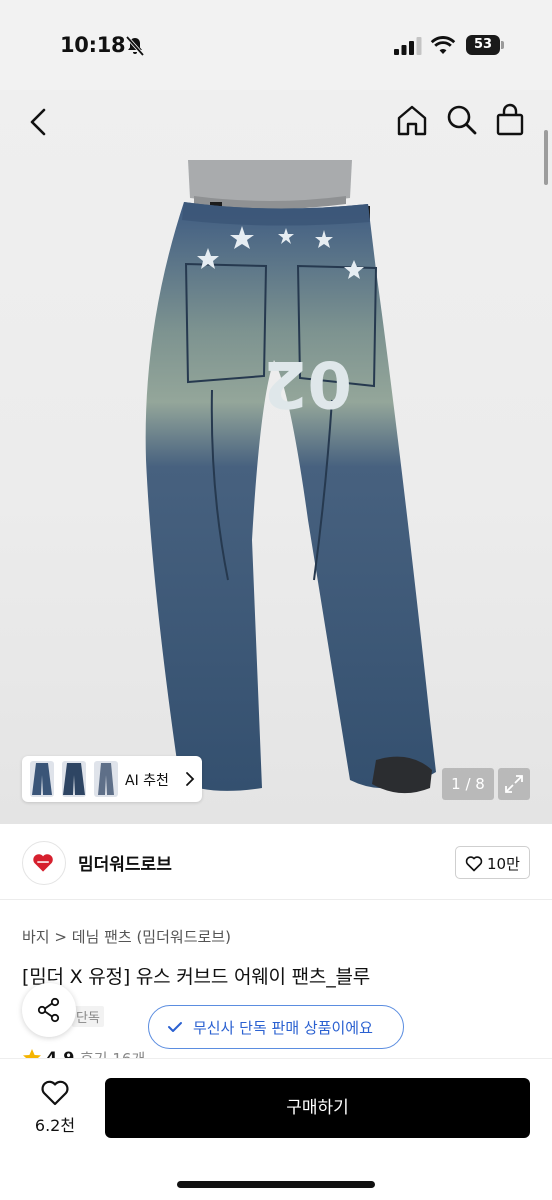  What do you see at coordinates (276, 45) in the screenshot?
I see `status-bar: 10:18 53` at bounding box center [276, 45].